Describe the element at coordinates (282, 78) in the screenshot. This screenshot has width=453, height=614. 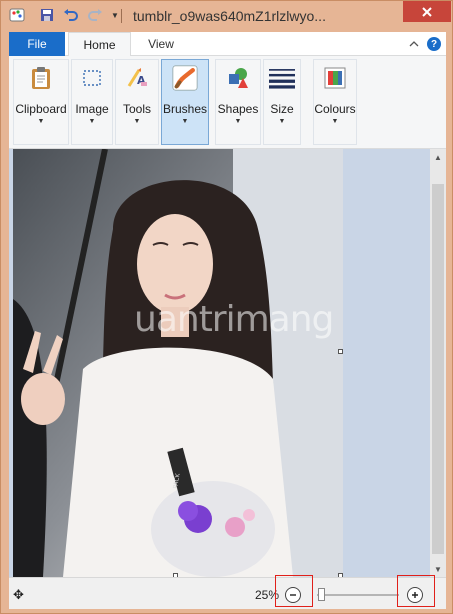
I see `size-icon` at that location.